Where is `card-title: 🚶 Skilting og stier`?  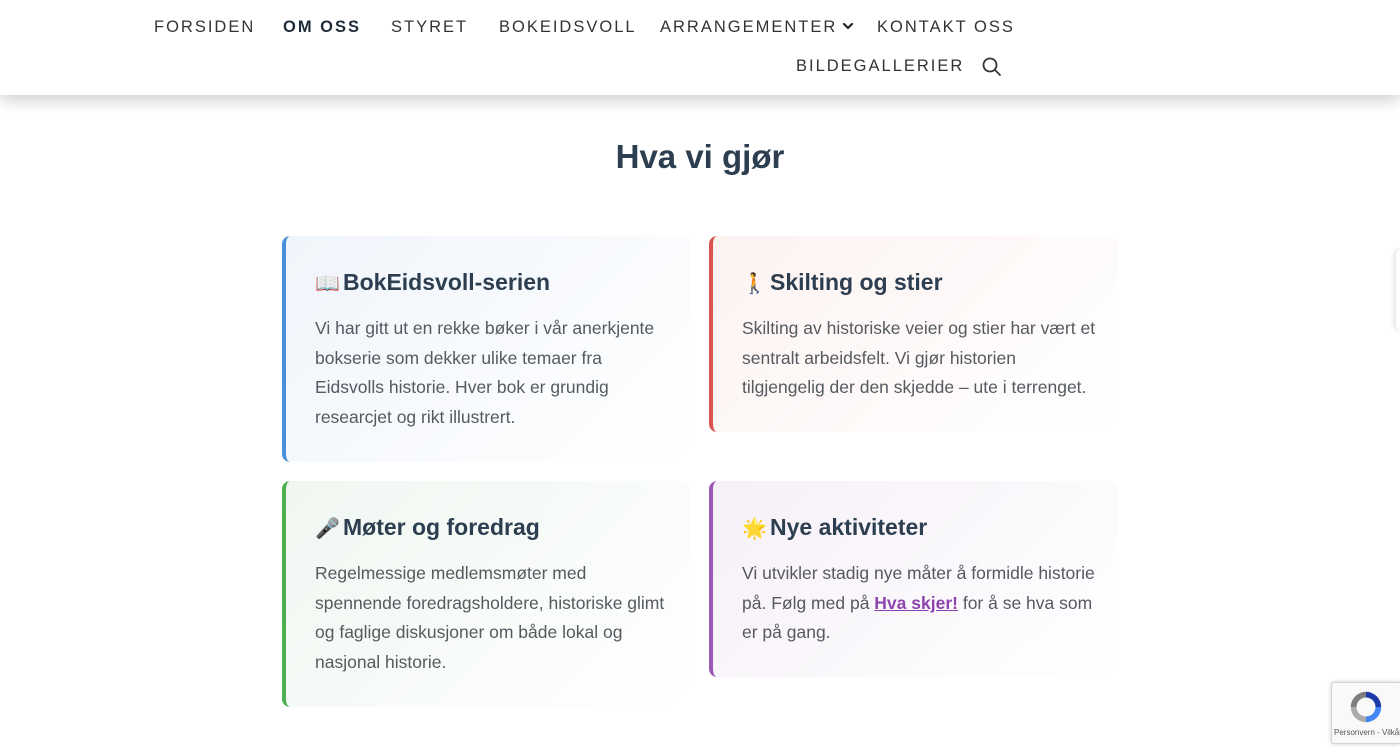
card-title: 🚶 Skilting og stier is located at coordinates (842, 282).